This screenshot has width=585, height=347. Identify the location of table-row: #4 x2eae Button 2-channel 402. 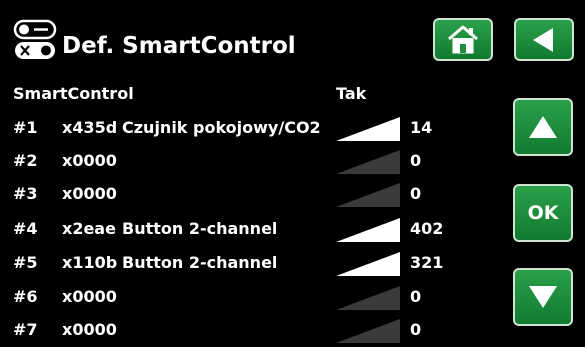
(250, 229).